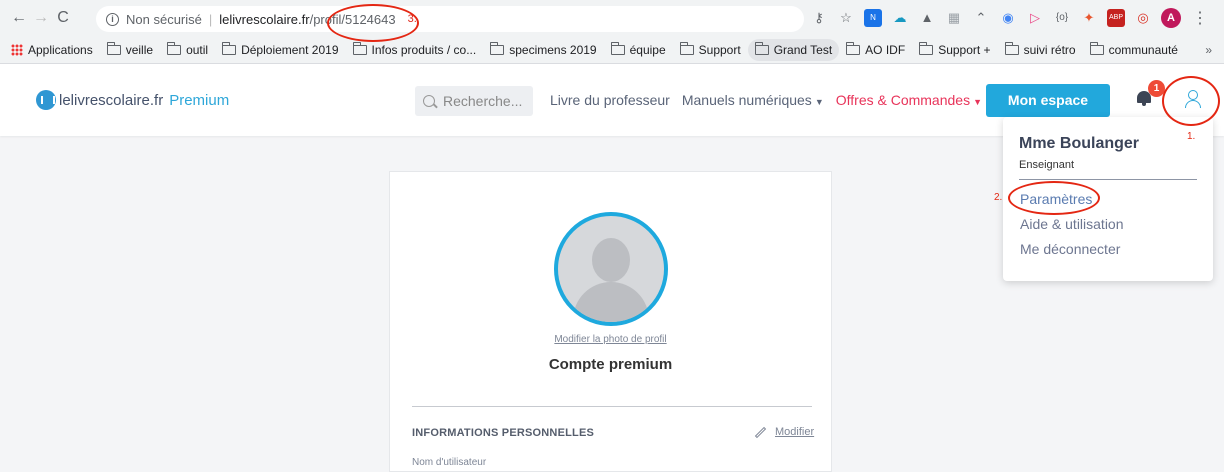 The width and height of the screenshot is (1224, 472). I want to click on bookmark-label: veille, so click(139, 49).